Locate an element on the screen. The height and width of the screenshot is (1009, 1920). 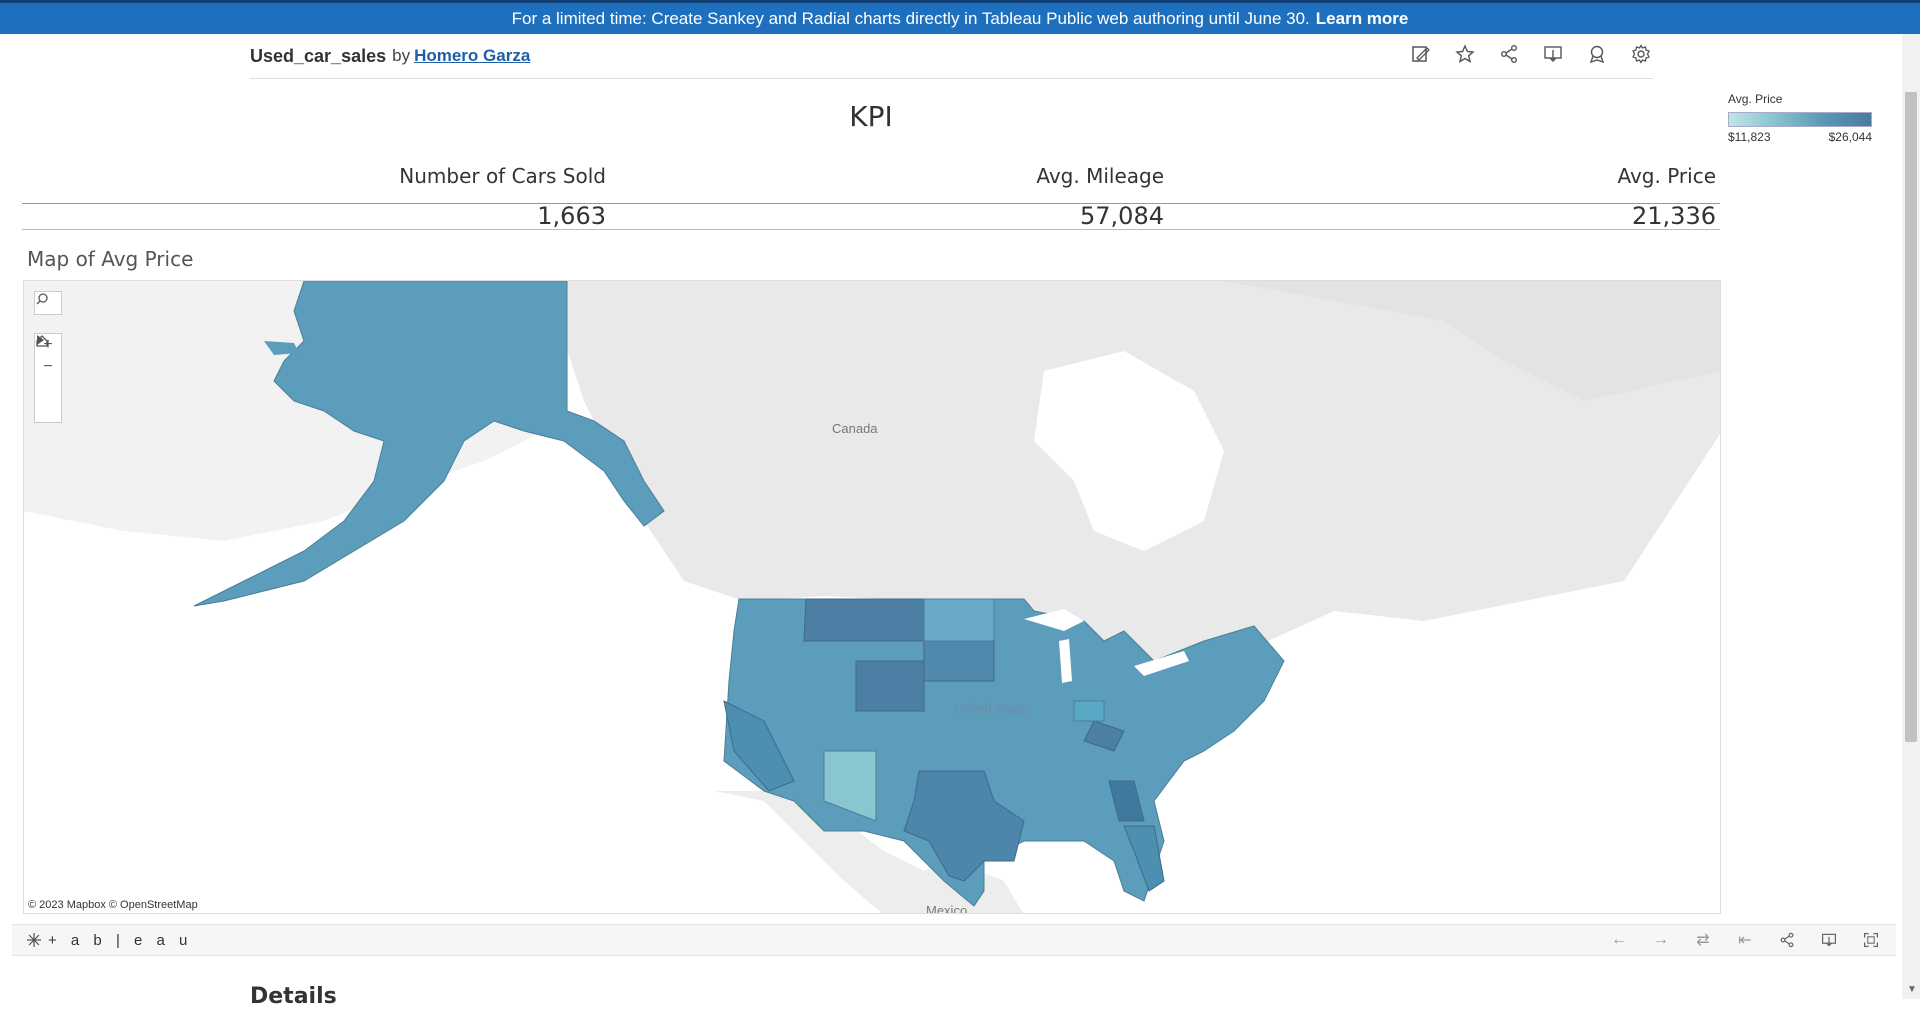
map-title: Map of Avg Price is located at coordinates (110, 259).